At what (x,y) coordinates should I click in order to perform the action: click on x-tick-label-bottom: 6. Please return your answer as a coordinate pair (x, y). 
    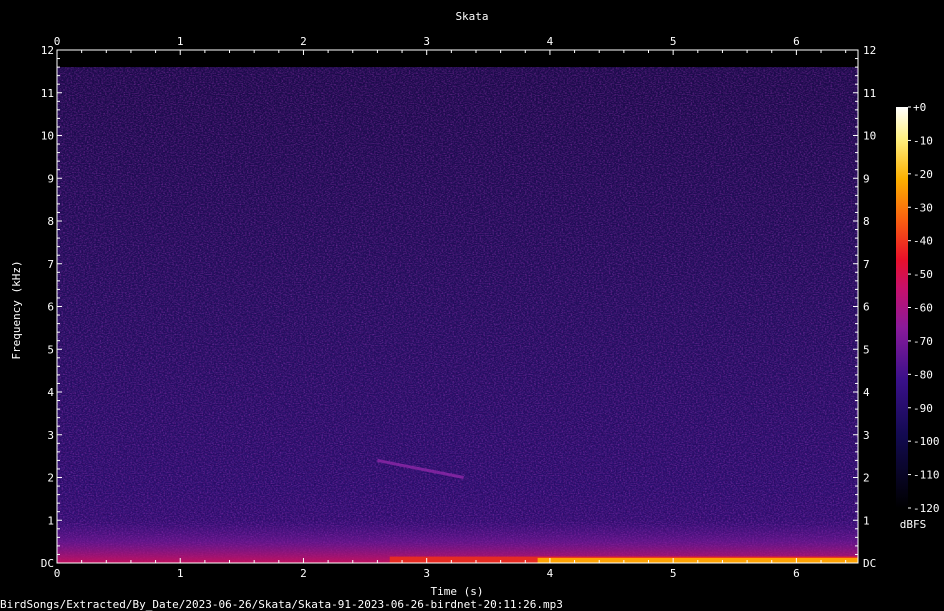
    Looking at the image, I should click on (796, 573).